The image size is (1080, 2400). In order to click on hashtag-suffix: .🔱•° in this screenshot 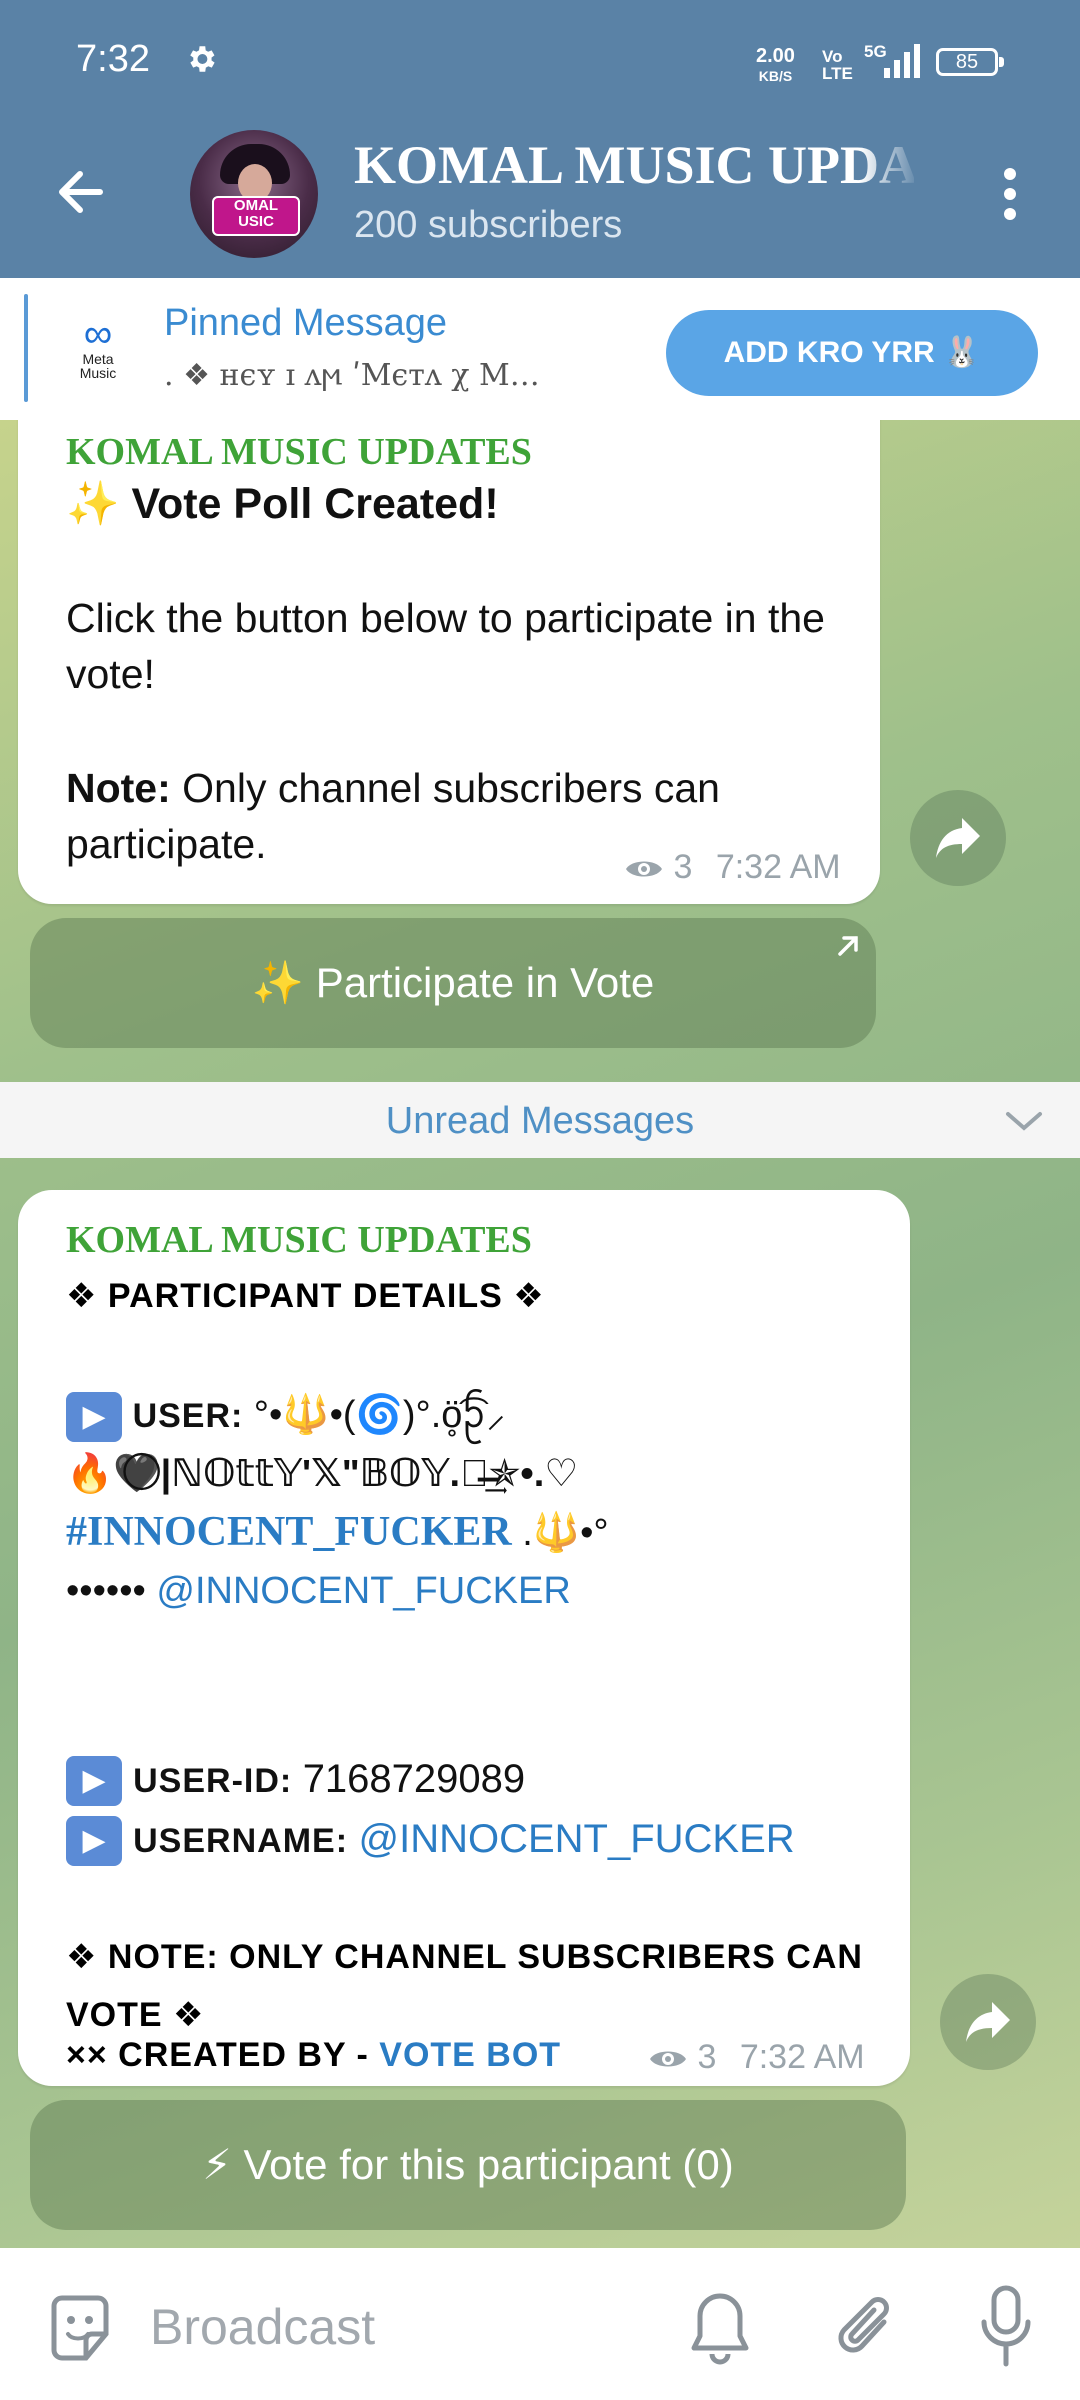, I will do `click(560, 1533)`.